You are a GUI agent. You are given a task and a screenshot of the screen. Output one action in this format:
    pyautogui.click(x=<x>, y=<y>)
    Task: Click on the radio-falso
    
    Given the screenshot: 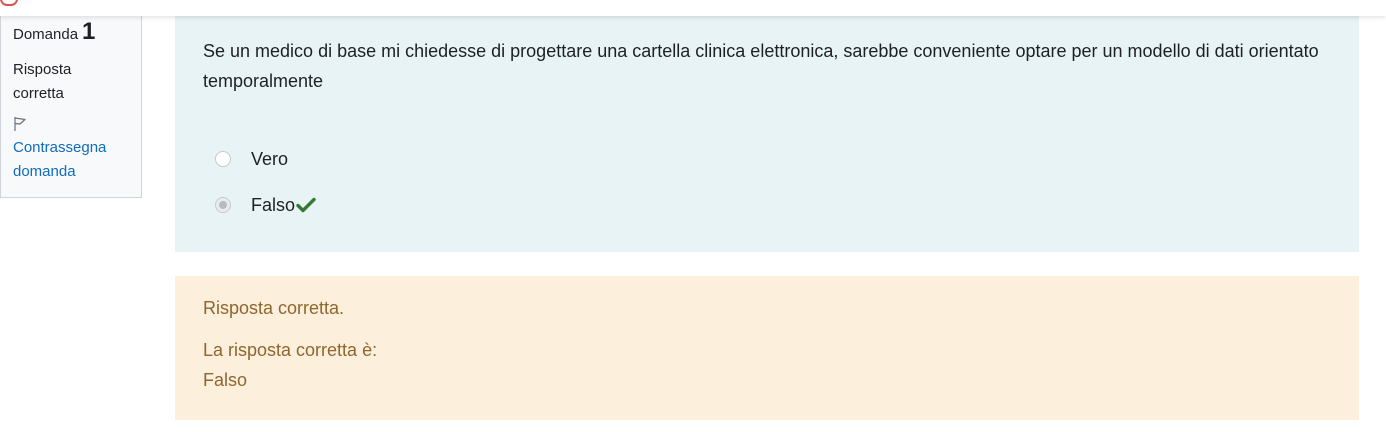 What is the action you would take?
    pyautogui.click(x=223, y=205)
    